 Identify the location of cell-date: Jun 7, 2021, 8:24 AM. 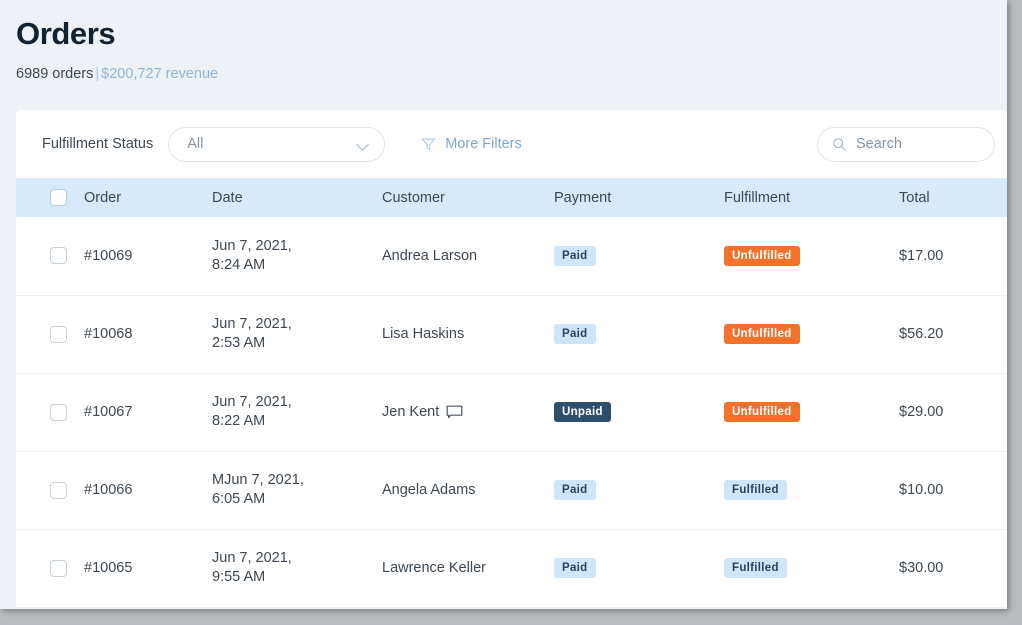
(297, 256).